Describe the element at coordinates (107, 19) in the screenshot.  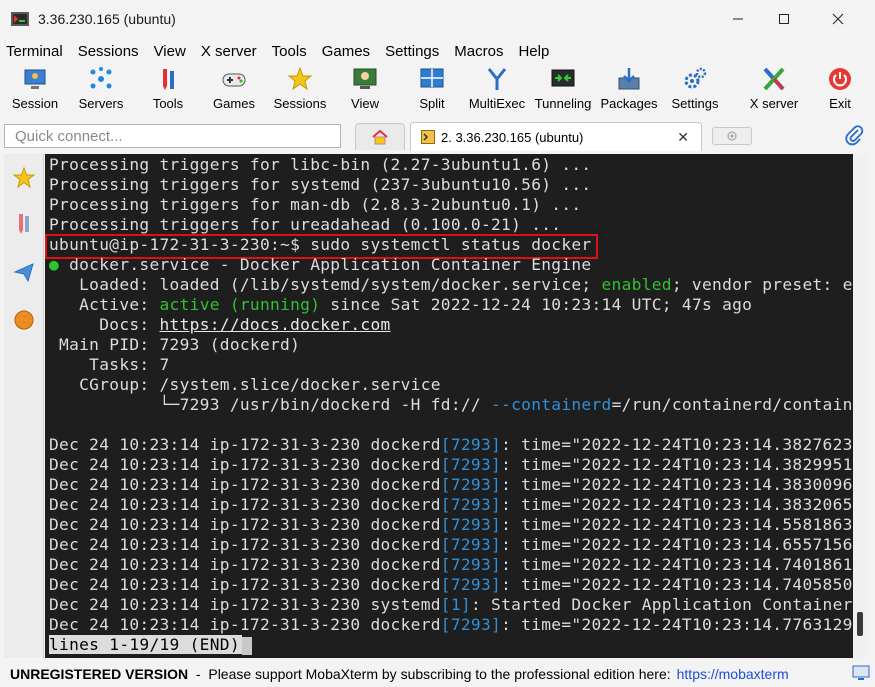
I see `window-title: 3.36.230.165 (ubuntu)` at that location.